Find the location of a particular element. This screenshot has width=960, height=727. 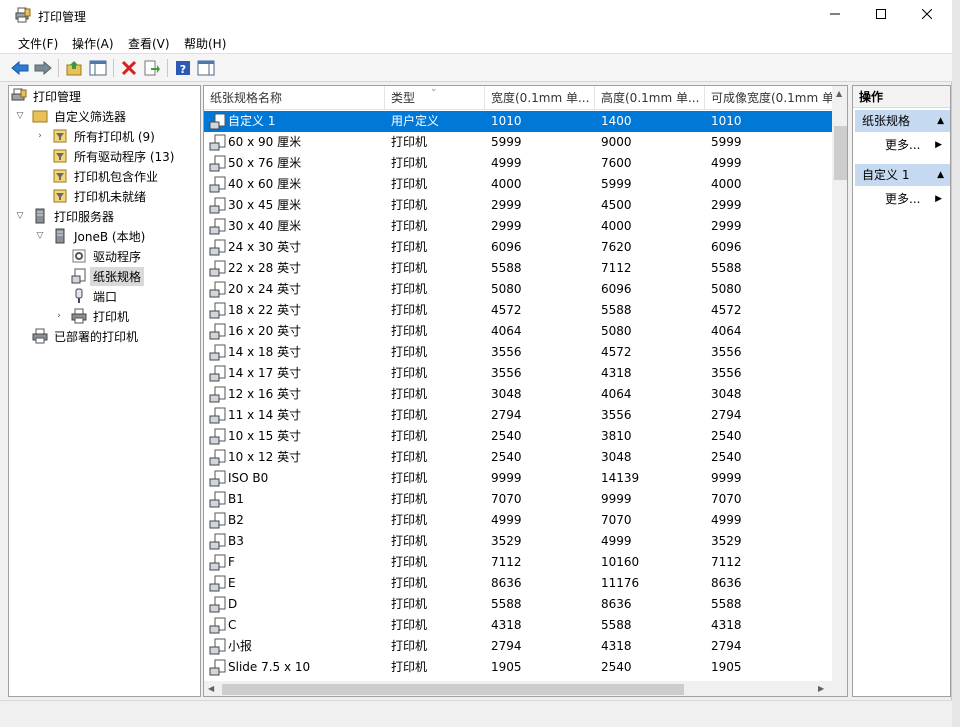

help-button: ? is located at coordinates (183, 68).